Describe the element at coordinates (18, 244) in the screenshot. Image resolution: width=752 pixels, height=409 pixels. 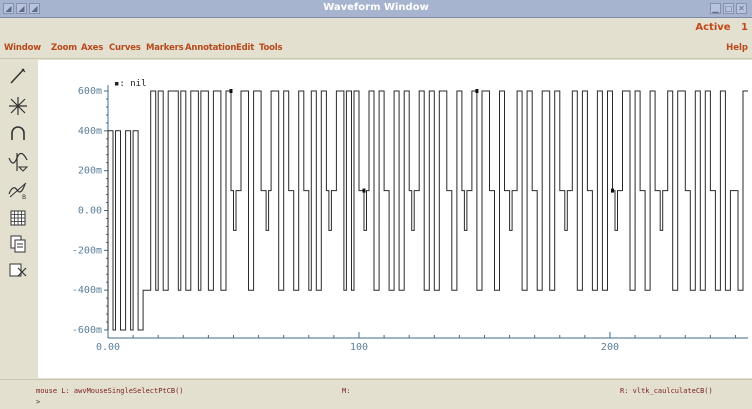
I see `copy-icon` at that location.